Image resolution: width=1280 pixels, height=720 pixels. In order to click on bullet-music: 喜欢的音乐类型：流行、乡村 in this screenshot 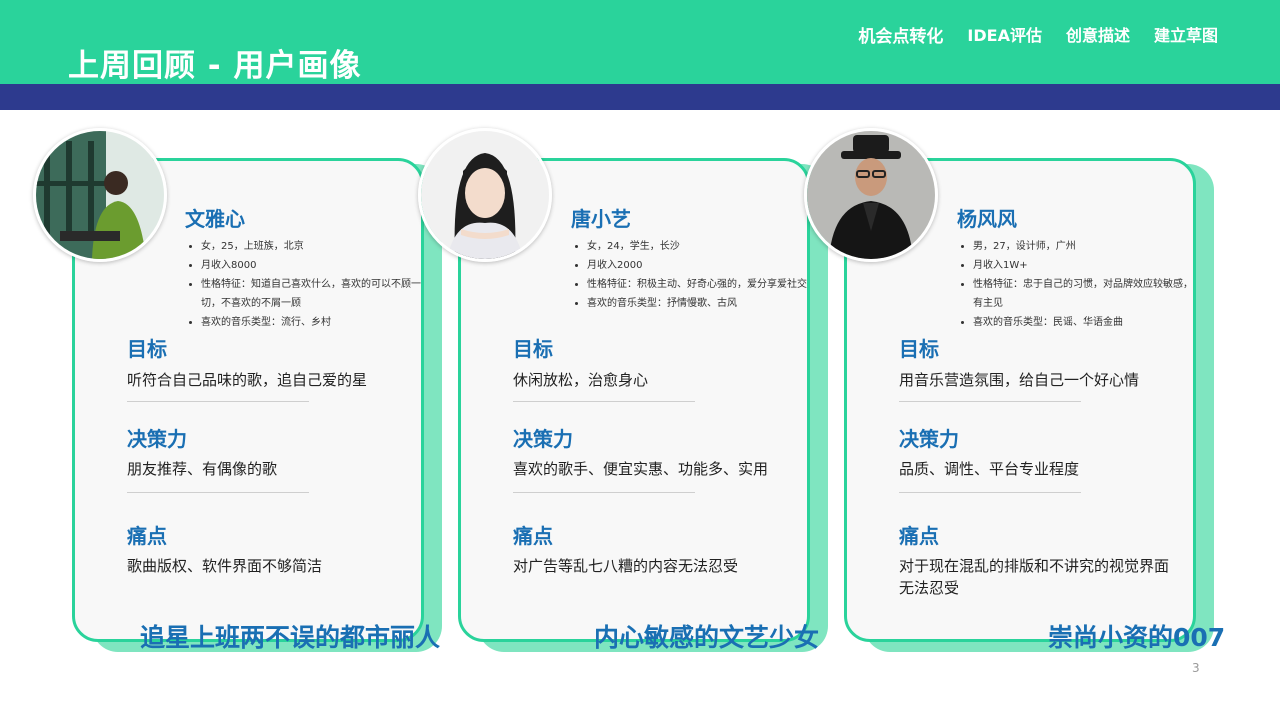, I will do `click(315, 322)`.